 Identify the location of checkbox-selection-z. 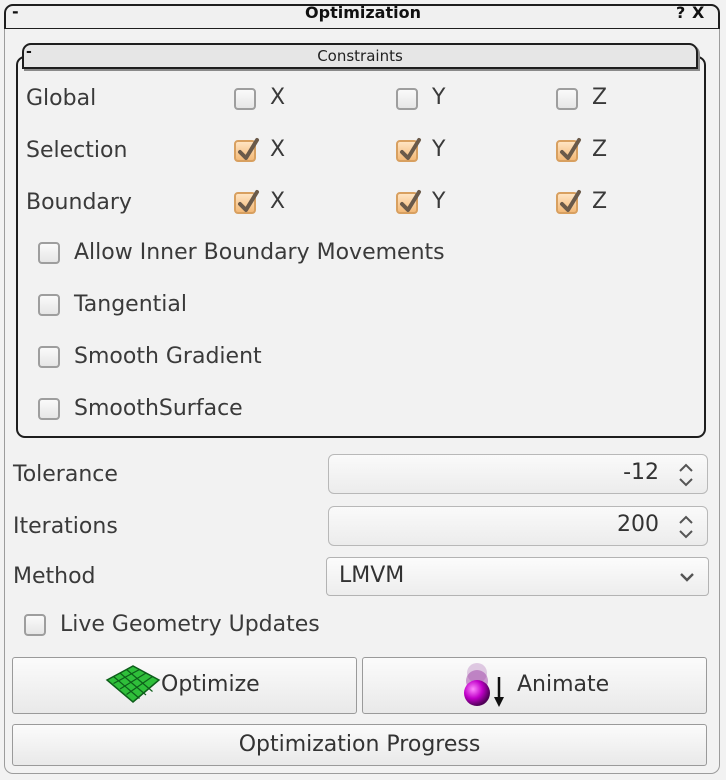
(568, 150).